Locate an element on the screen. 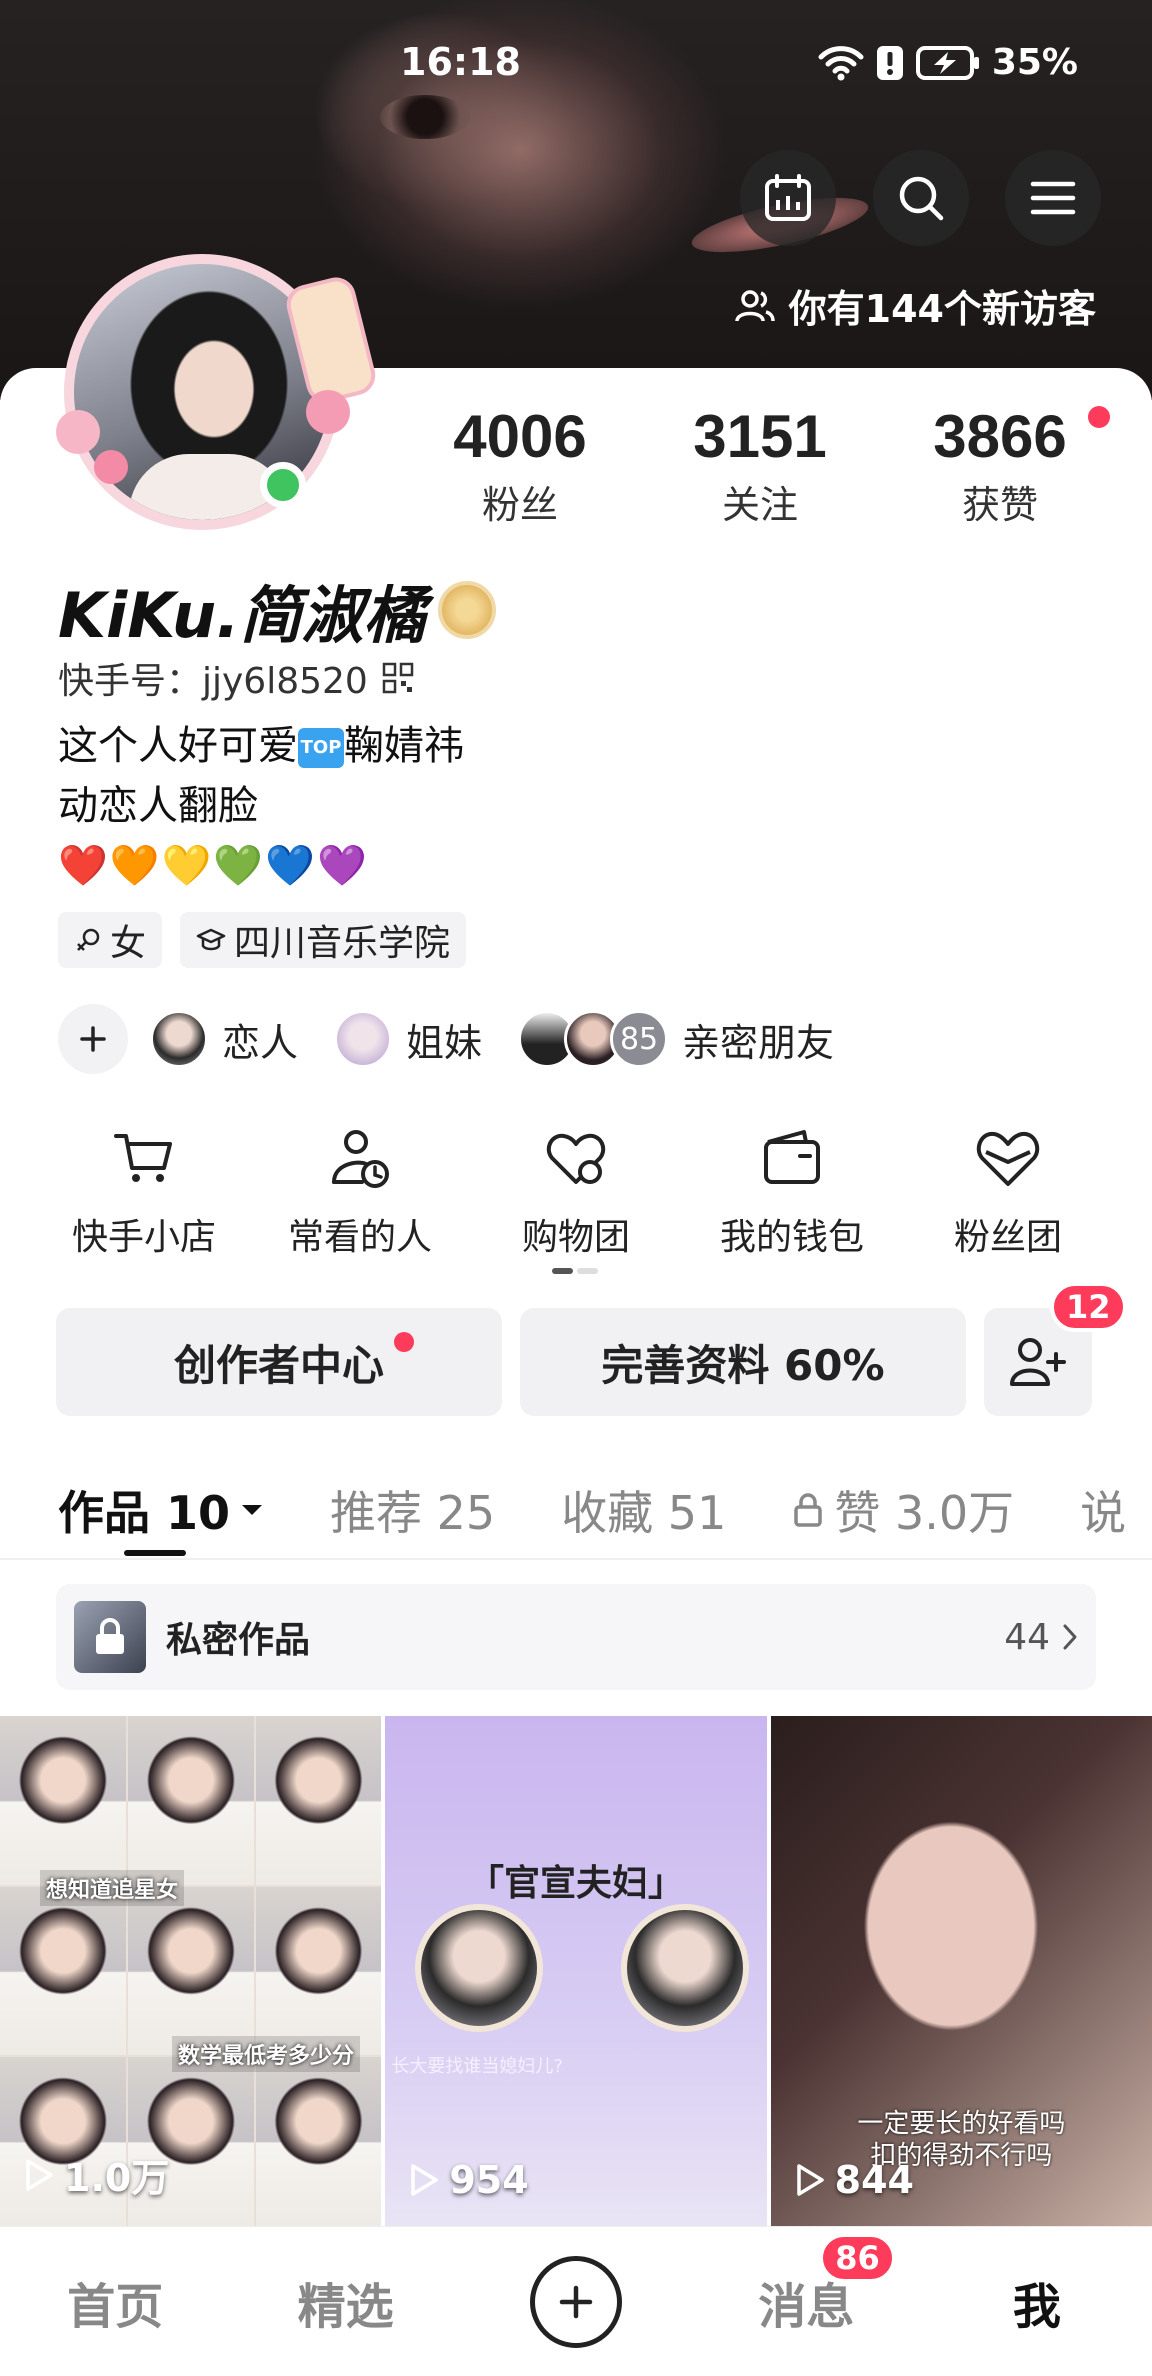  menu-button is located at coordinates (1053, 198).